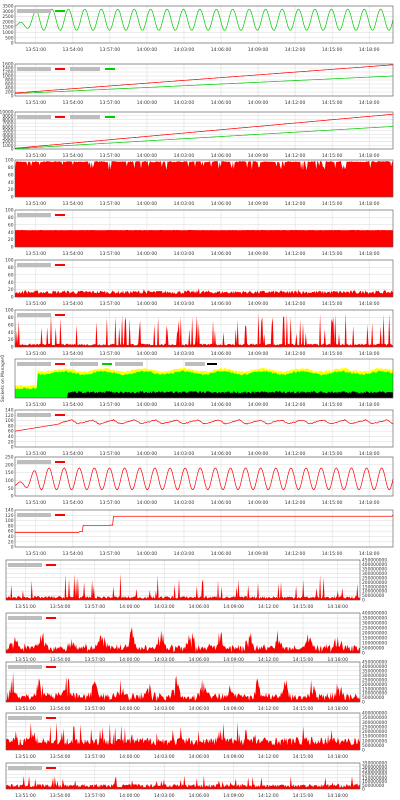 The height and width of the screenshot is (800, 400). What do you see at coordinates (7, 28) in the screenshot?
I see `y-tick-label: 1500` at bounding box center [7, 28].